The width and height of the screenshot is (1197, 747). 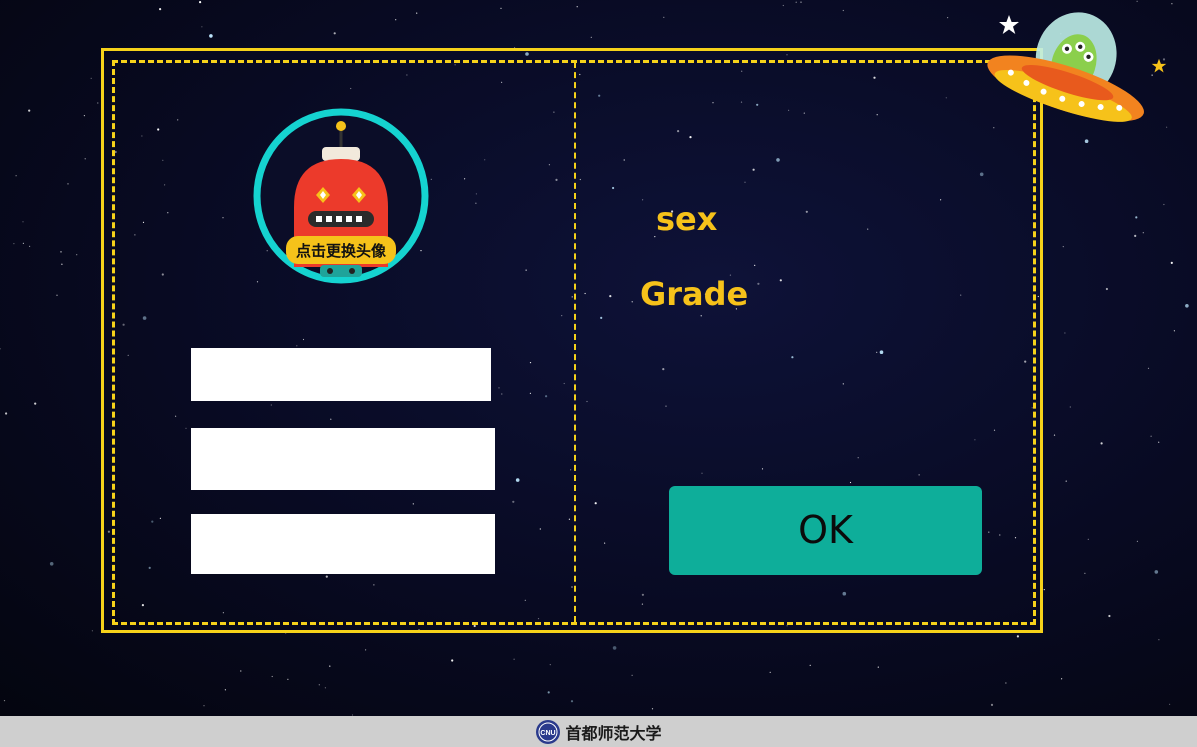 I want to click on footer-bar: CNU 首都师范大学, so click(x=598, y=731).